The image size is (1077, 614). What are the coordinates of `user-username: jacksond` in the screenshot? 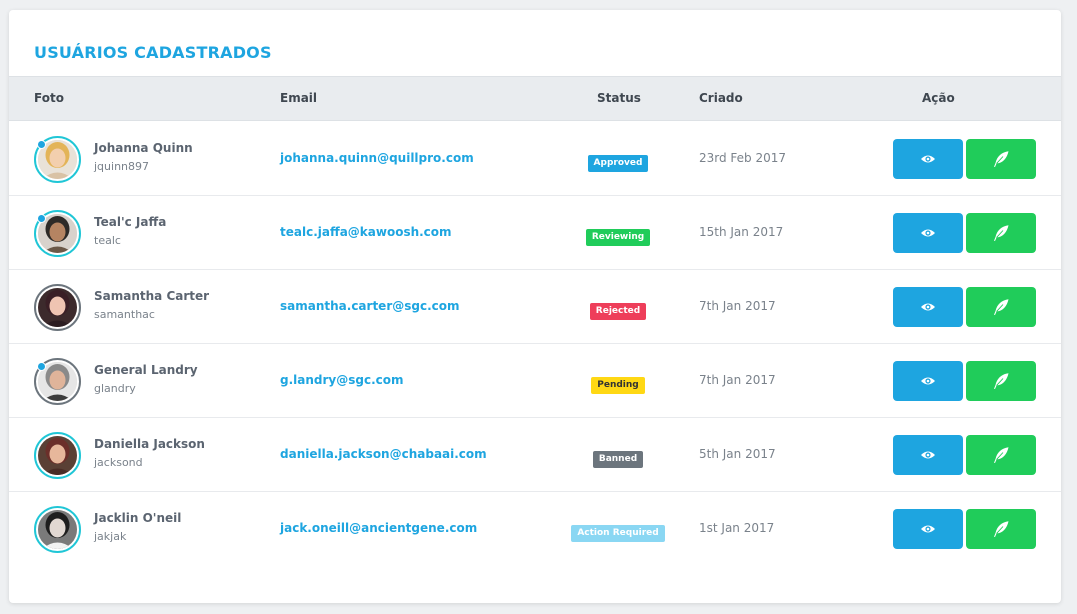 It's located at (118, 462).